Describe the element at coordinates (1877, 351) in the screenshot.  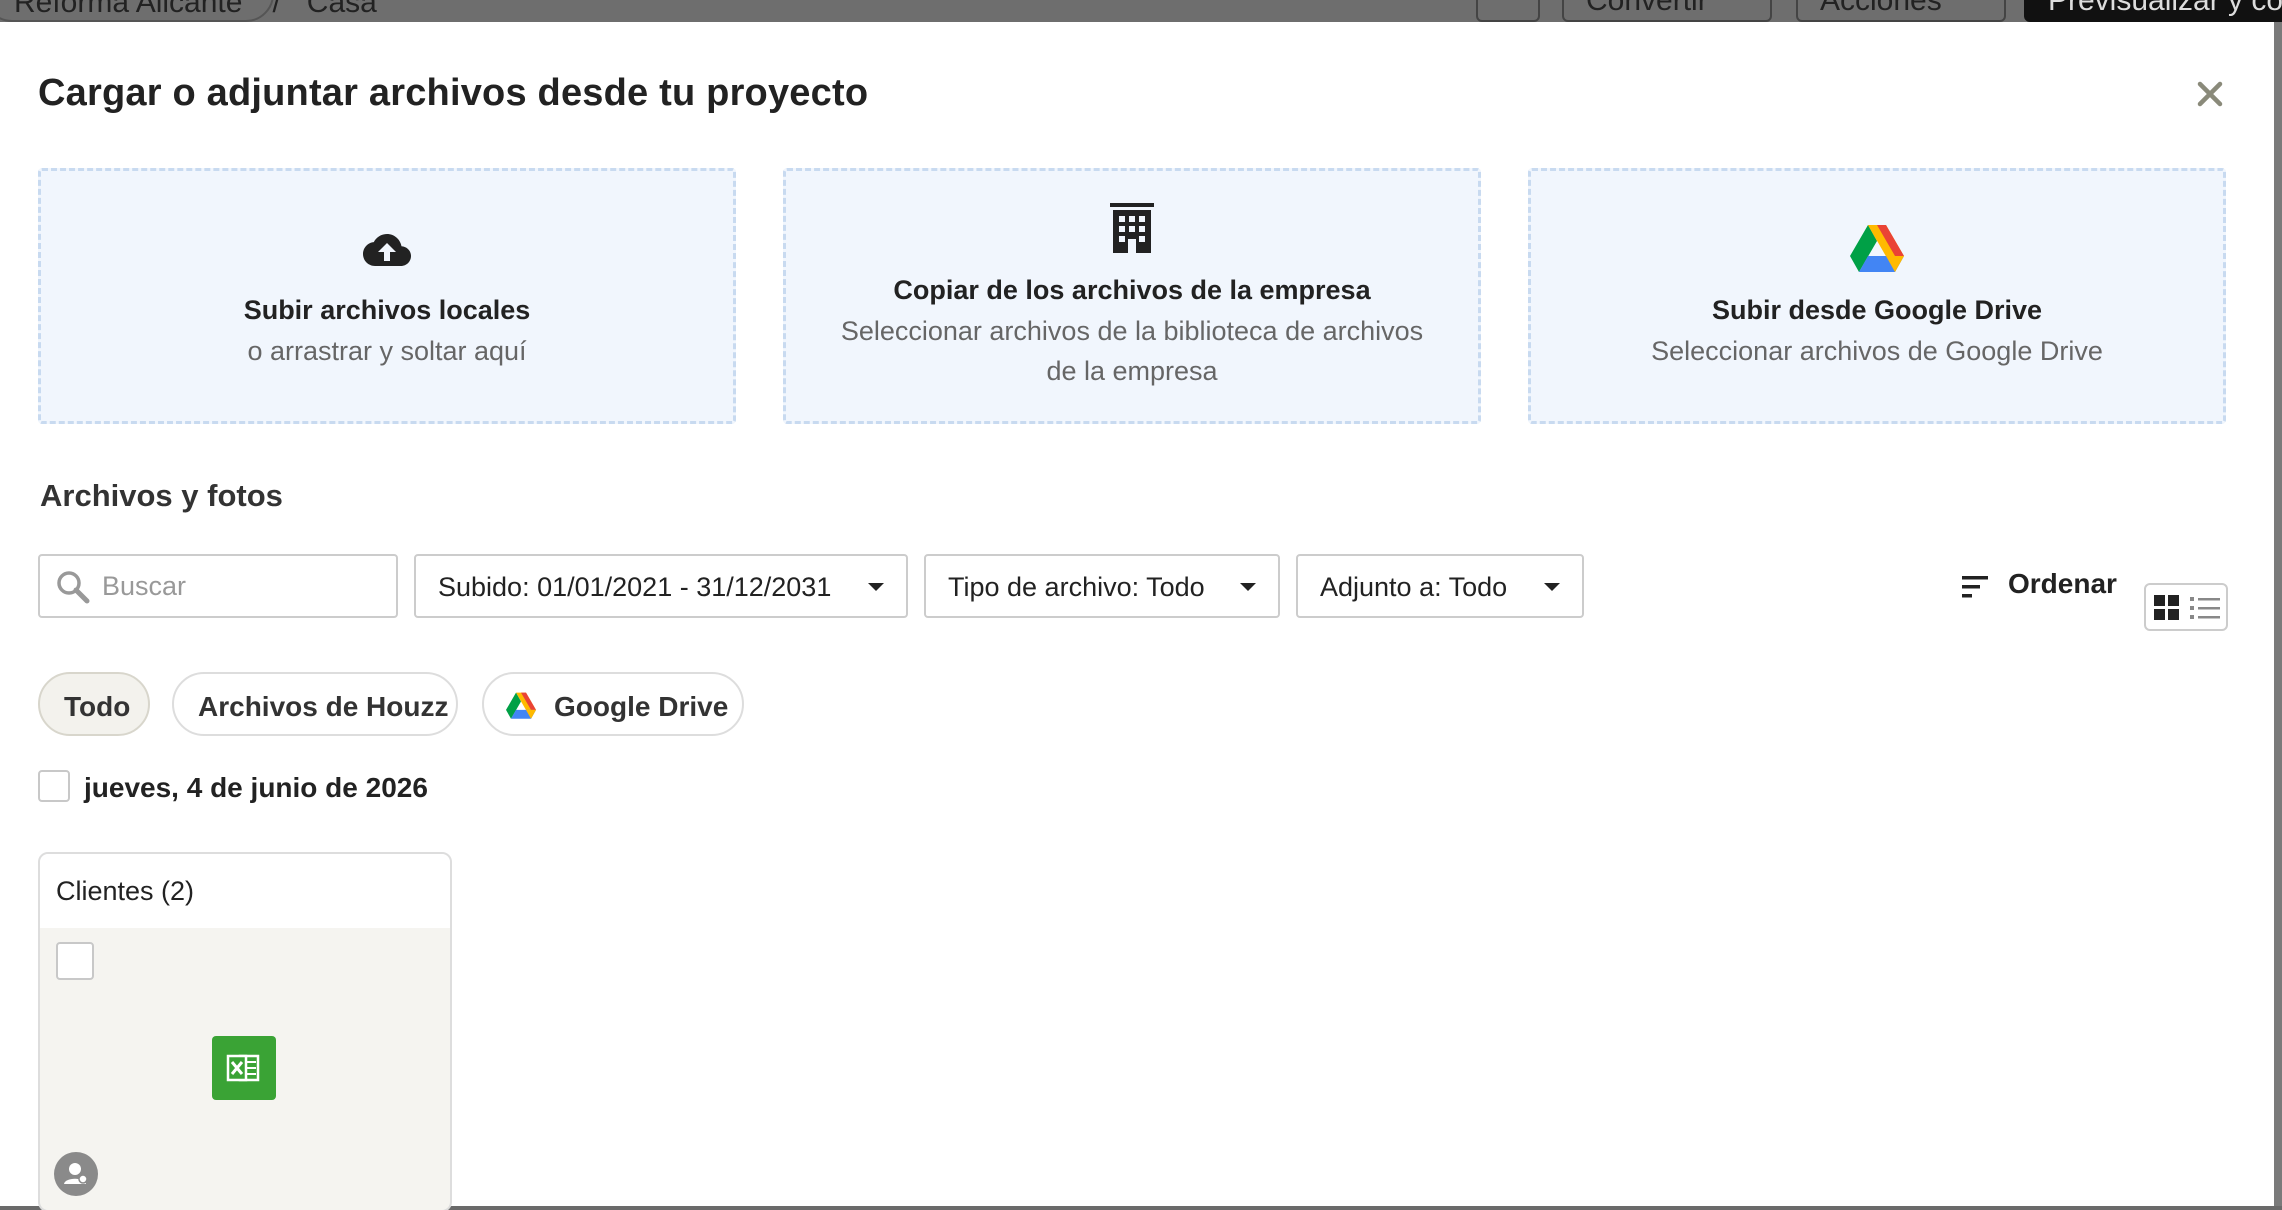
I see `google-drive-subtitle: Seleccionar archivos de Google Drive` at that location.